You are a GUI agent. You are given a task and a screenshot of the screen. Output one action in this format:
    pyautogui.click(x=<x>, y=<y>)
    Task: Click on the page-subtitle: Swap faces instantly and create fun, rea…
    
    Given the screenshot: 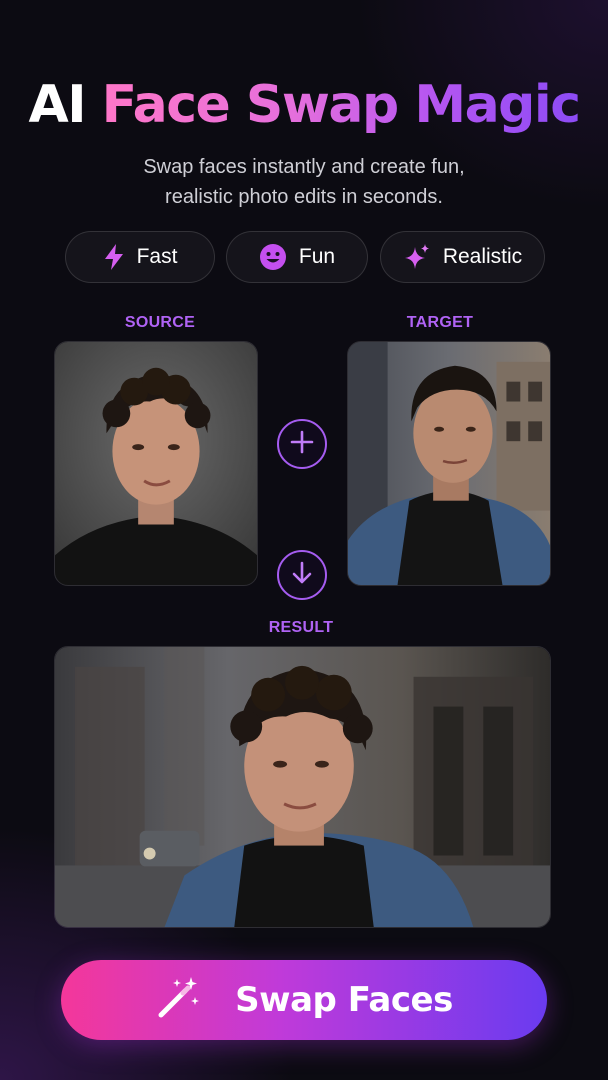 What is the action you would take?
    pyautogui.click(x=304, y=182)
    